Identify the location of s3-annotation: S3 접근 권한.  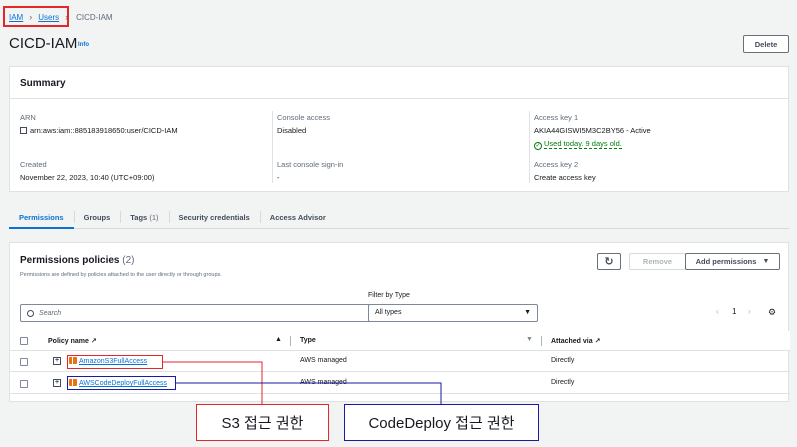
(262, 422).